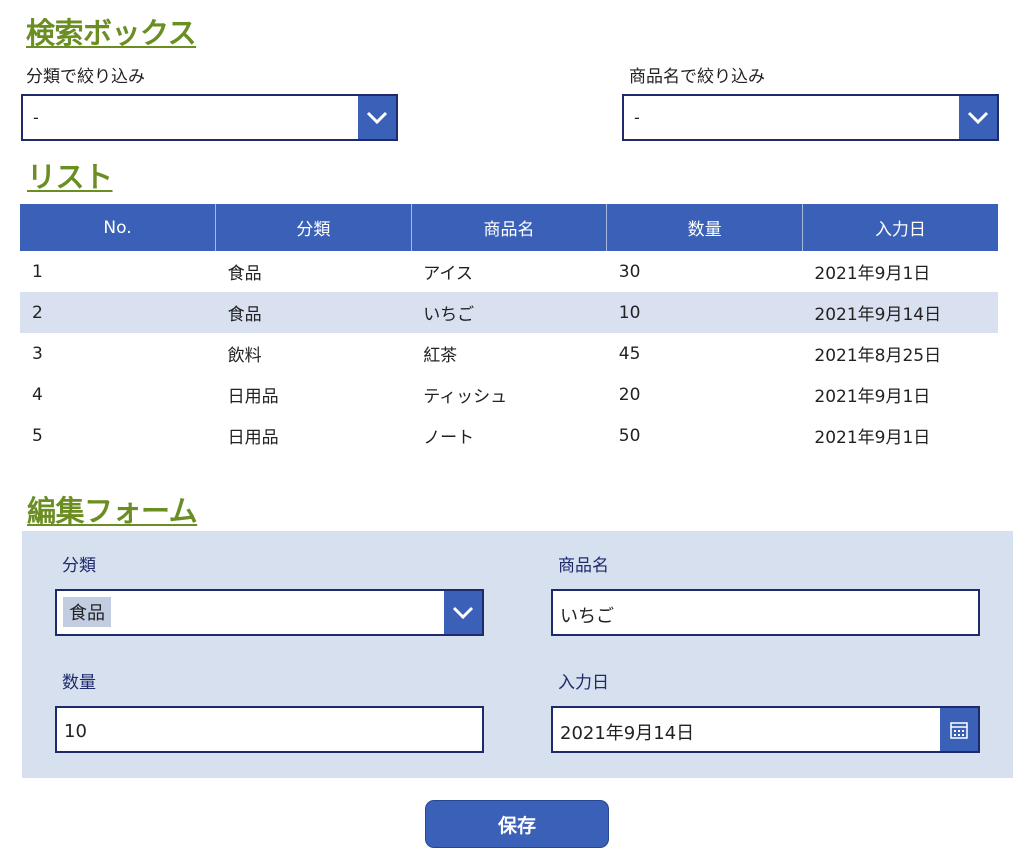 The image size is (1031, 859). Describe the element at coordinates (900, 227) in the screenshot. I see `column-header-date: 入力日` at that location.